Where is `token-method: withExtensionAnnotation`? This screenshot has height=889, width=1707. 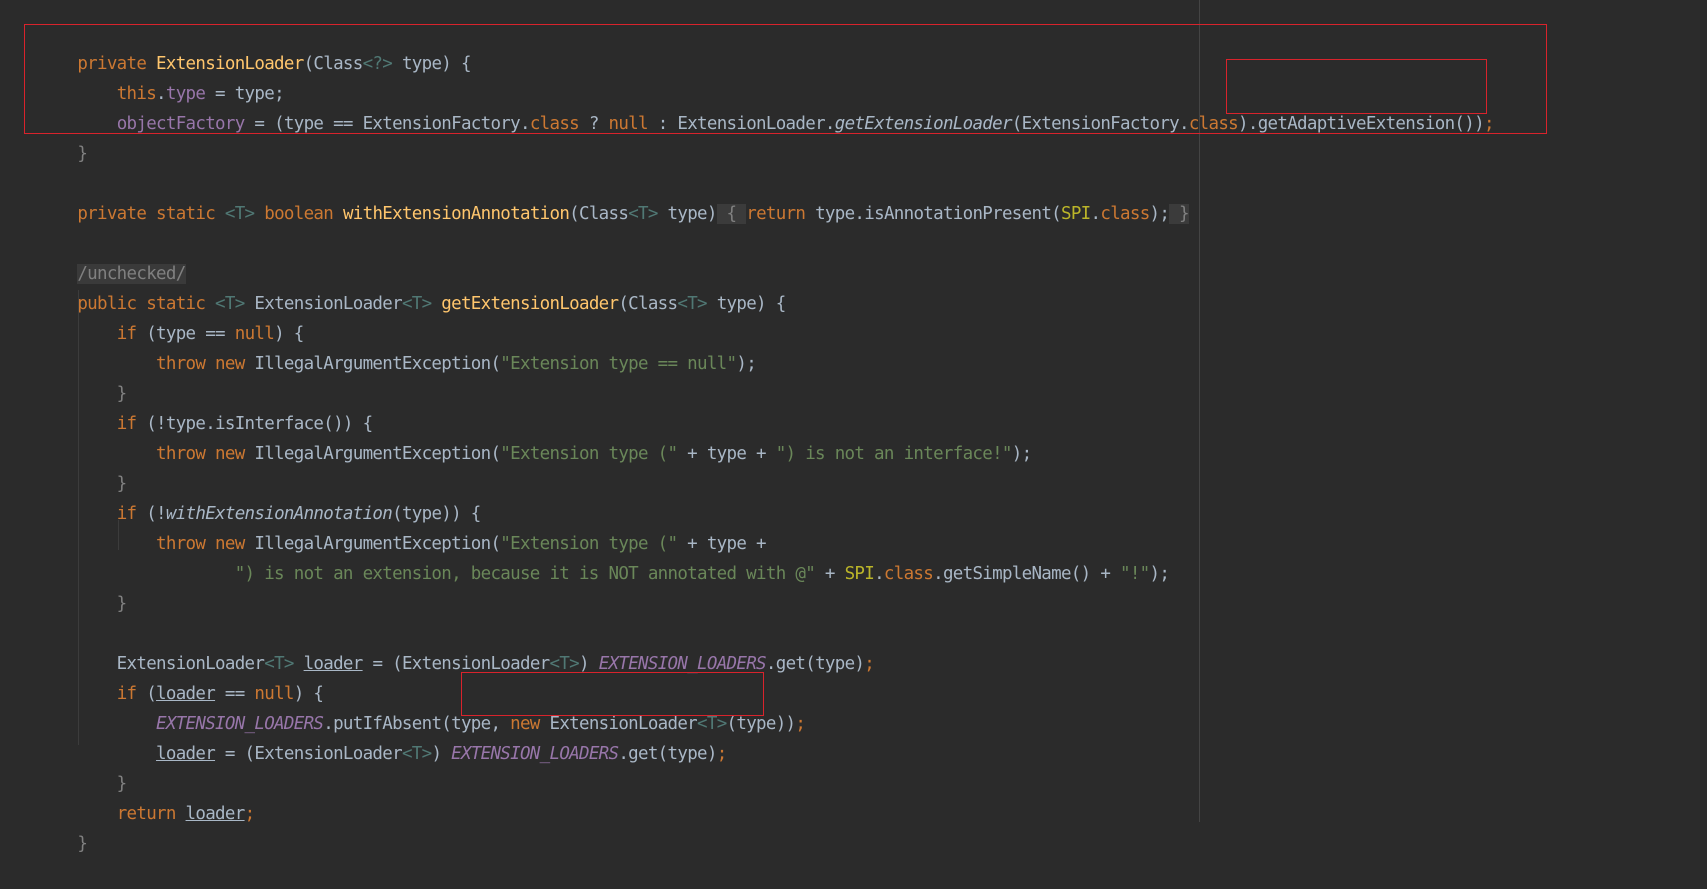 token-method: withExtensionAnnotation is located at coordinates (456, 214).